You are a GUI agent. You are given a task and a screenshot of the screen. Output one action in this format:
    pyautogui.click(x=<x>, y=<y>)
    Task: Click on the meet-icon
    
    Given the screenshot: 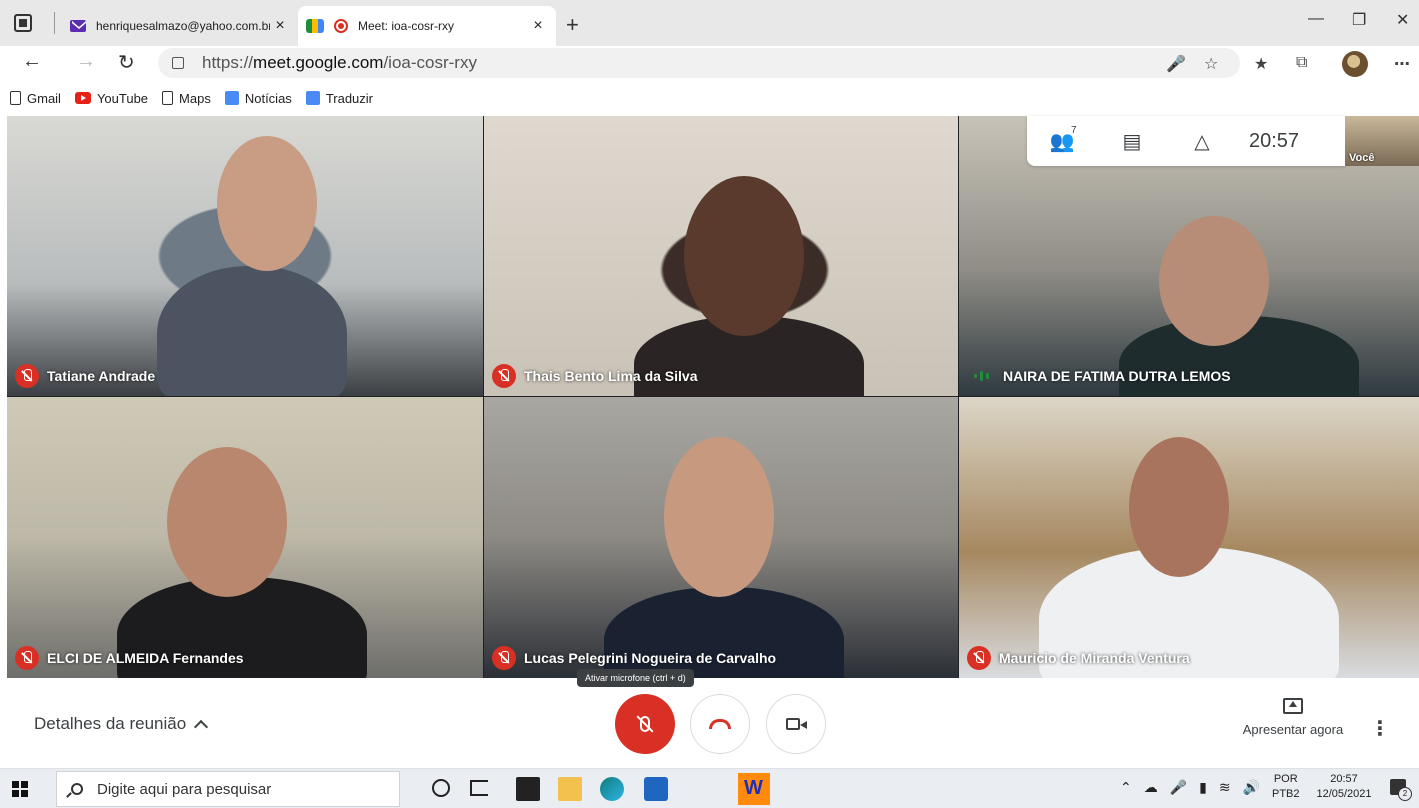 What is the action you would take?
    pyautogui.click(x=315, y=26)
    